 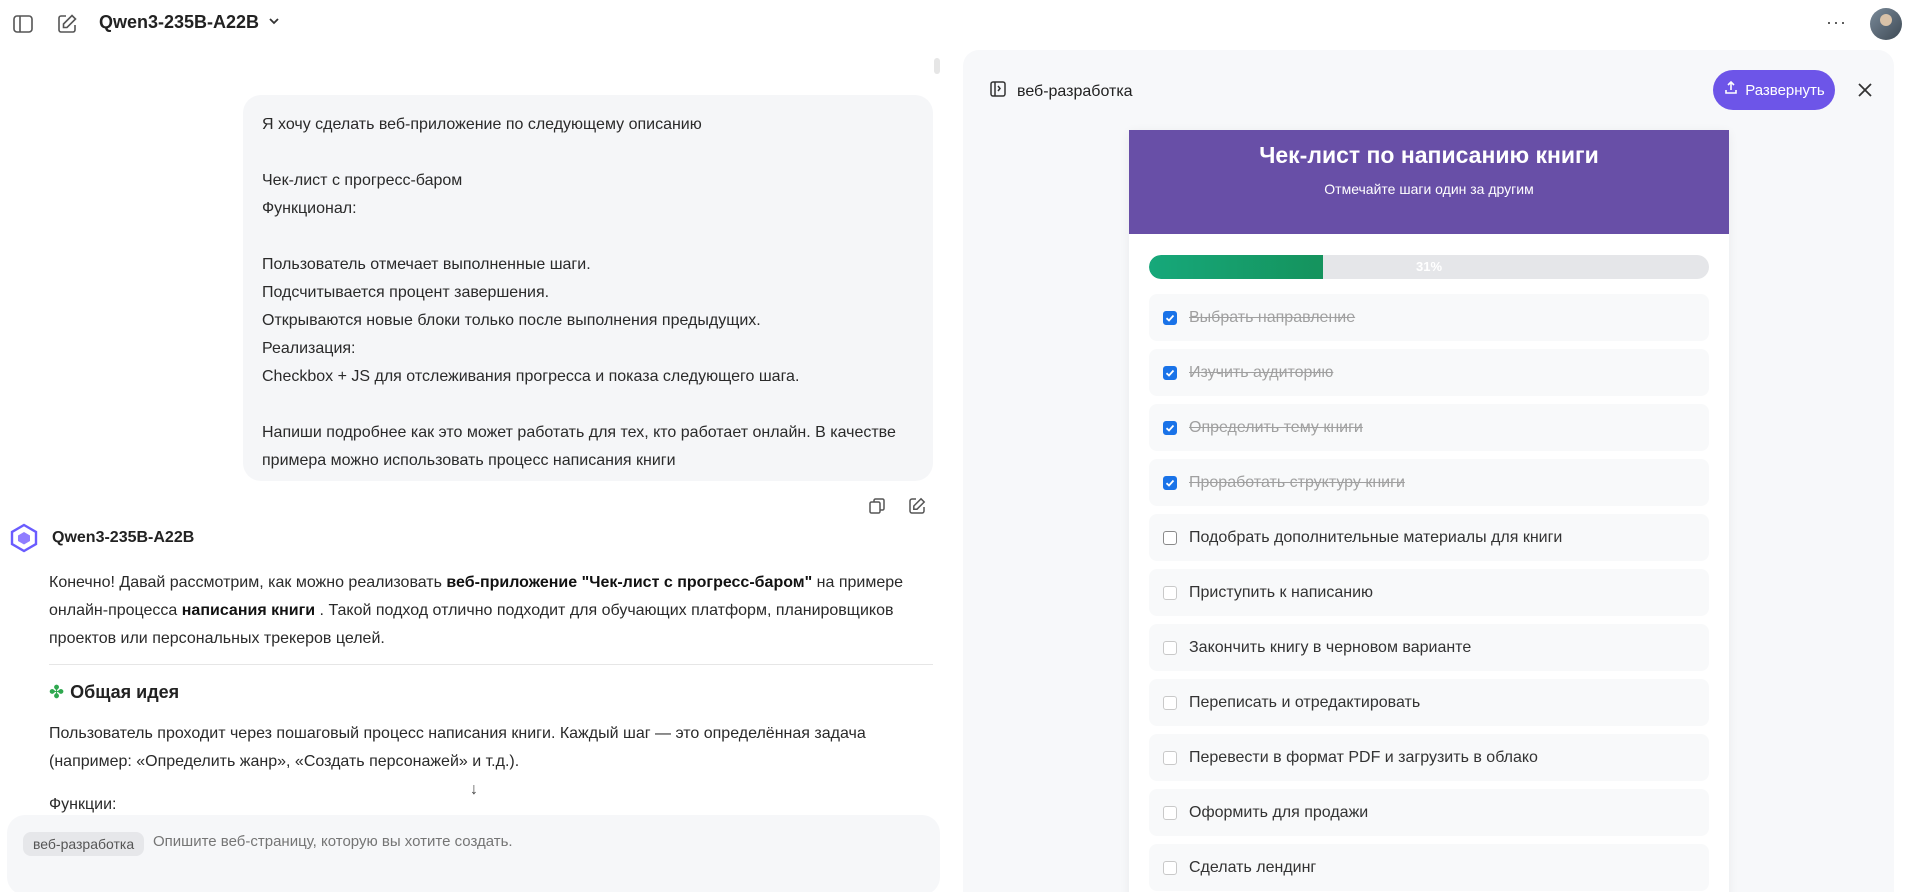 What do you see at coordinates (1836, 22) in the screenshot?
I see `more-options-button: ···` at bounding box center [1836, 22].